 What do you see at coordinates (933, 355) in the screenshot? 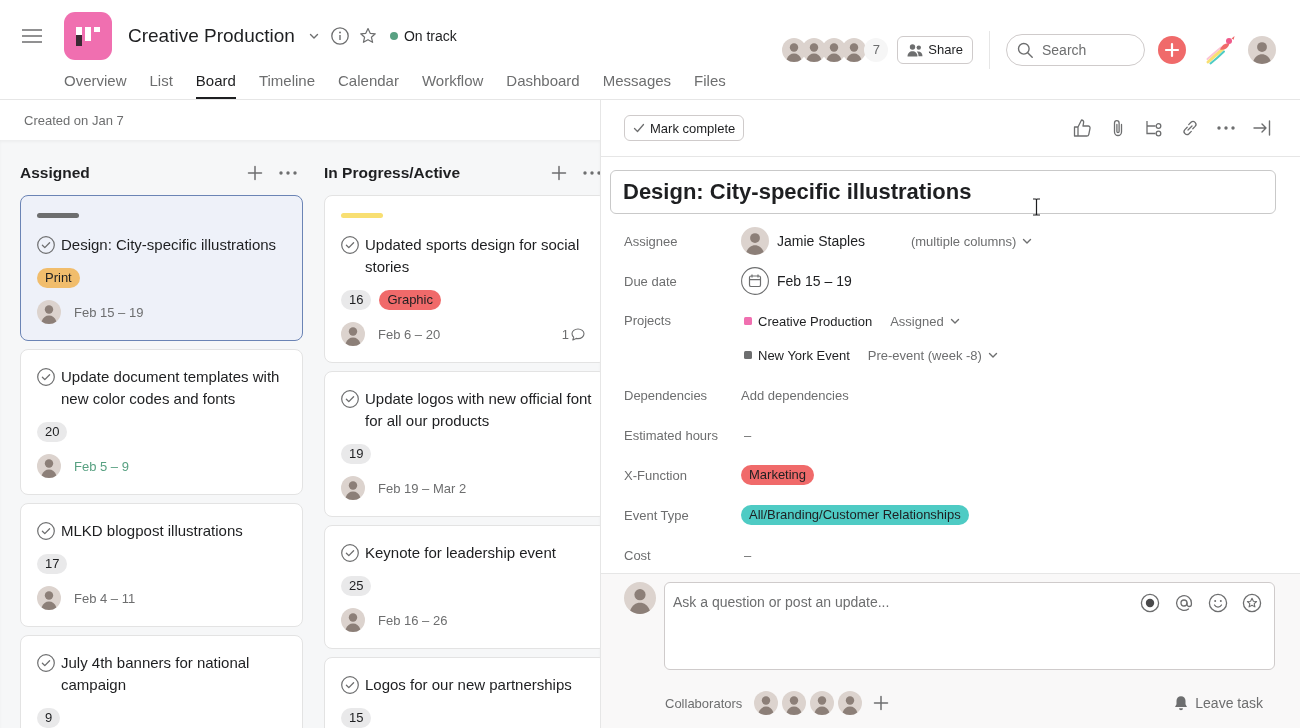
I see `section-dropdown: Pre-event (week -8)` at bounding box center [933, 355].